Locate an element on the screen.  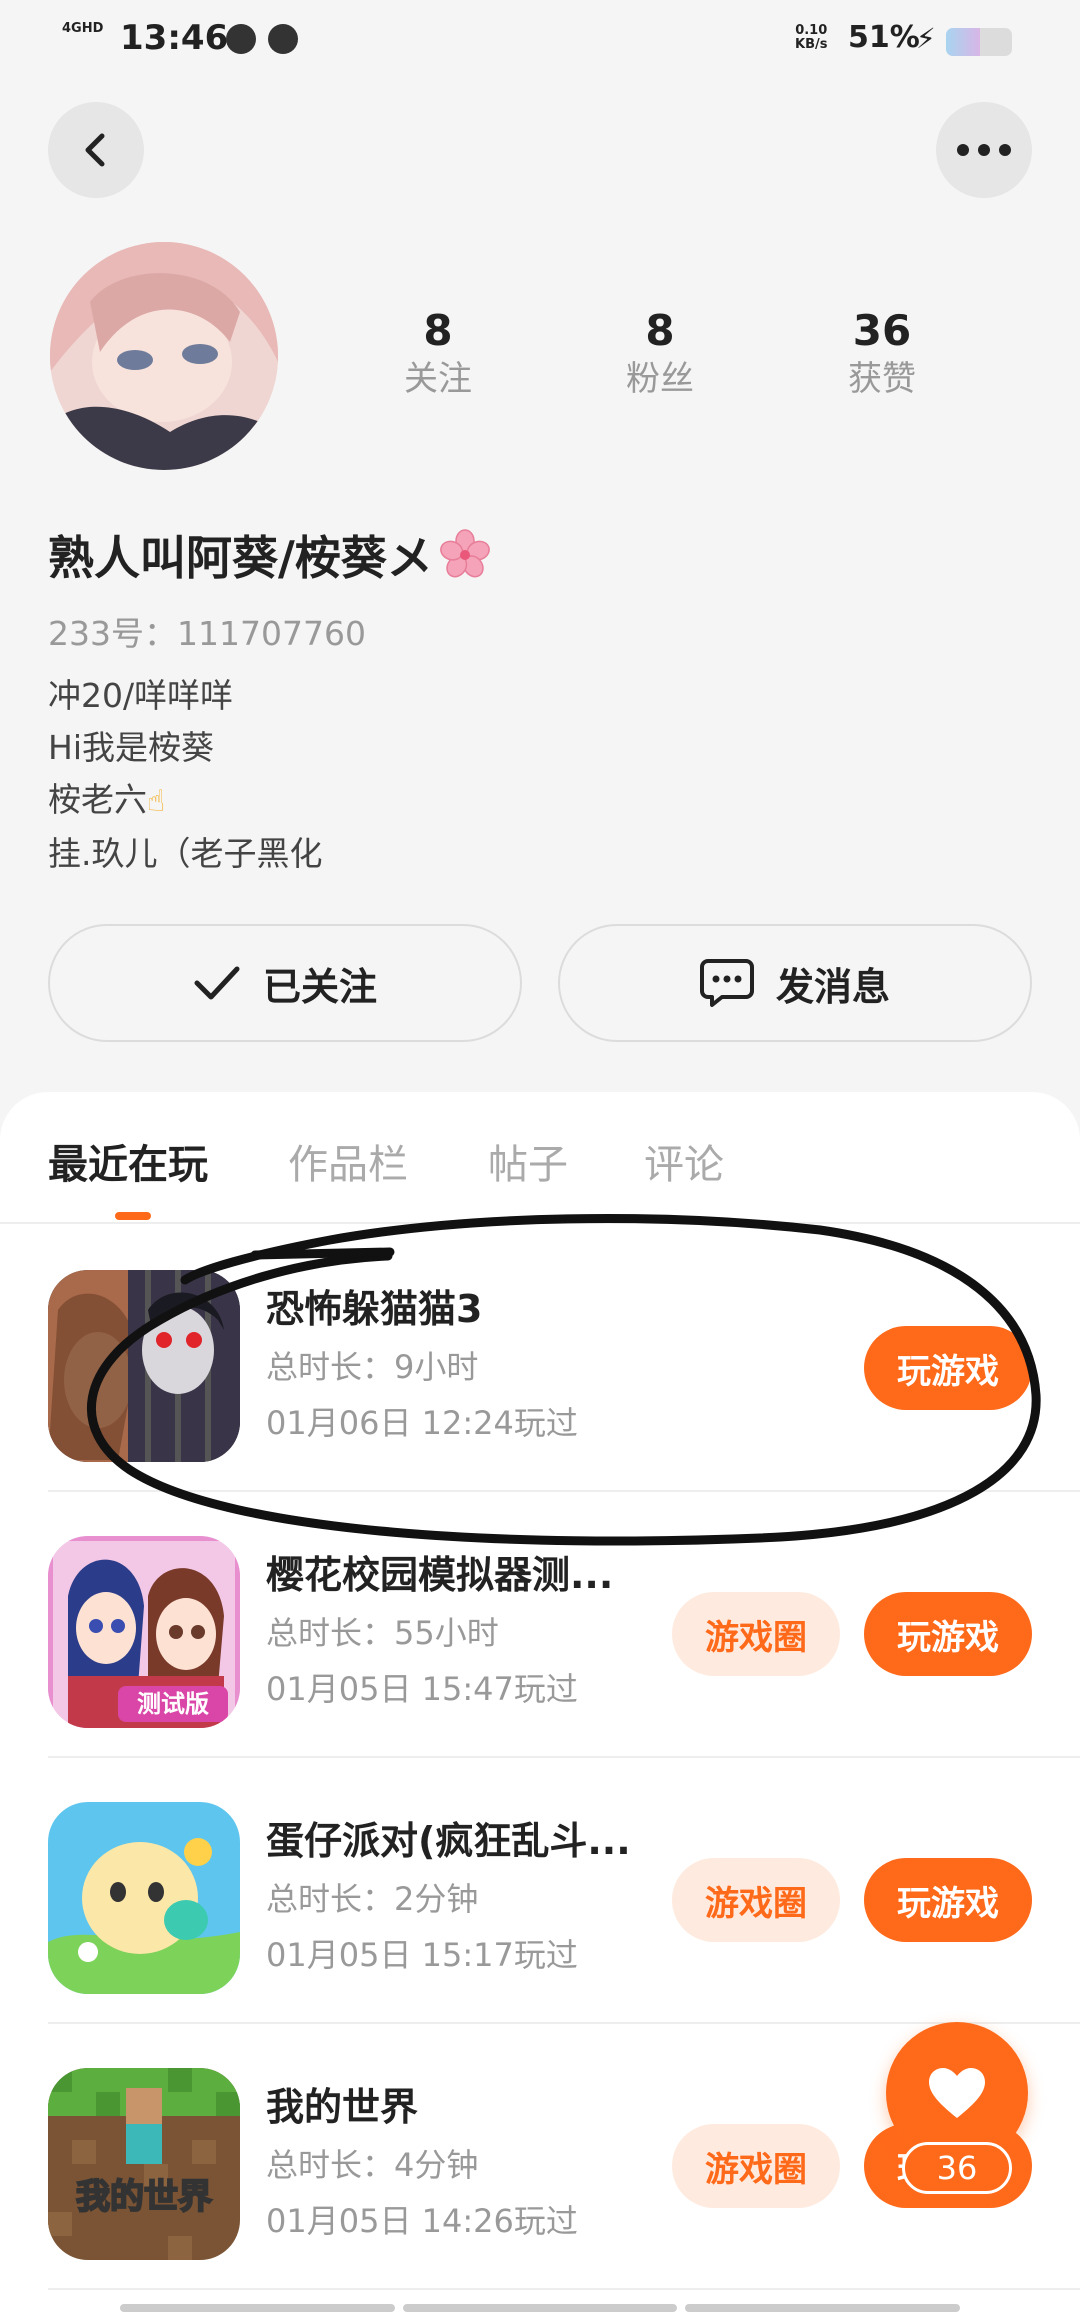
game-last-played: 01月05日 14:26玩过 is located at coordinates (422, 2221).